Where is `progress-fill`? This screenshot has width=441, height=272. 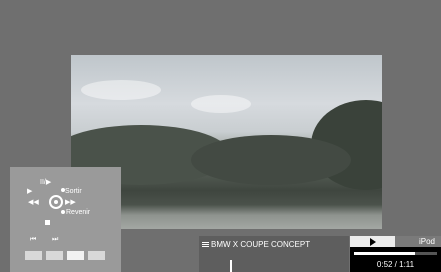 progress-fill is located at coordinates (384, 253).